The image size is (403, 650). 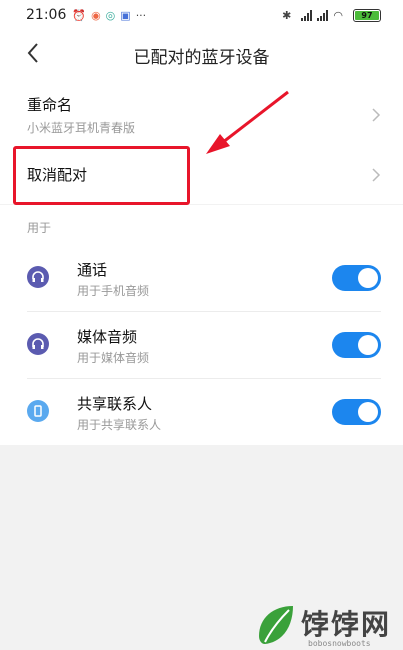 What do you see at coordinates (119, 425) in the screenshot?
I see `toggle-sub: 用于共享联系人` at bounding box center [119, 425].